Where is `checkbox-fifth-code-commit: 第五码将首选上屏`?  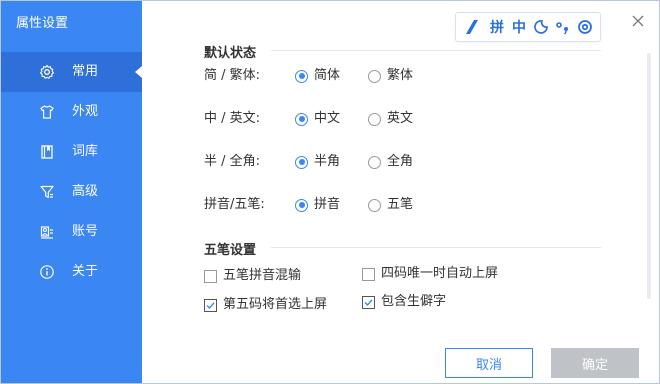
checkbox-fifth-code-commit: 第五码将首选上屏 is located at coordinates (265, 305).